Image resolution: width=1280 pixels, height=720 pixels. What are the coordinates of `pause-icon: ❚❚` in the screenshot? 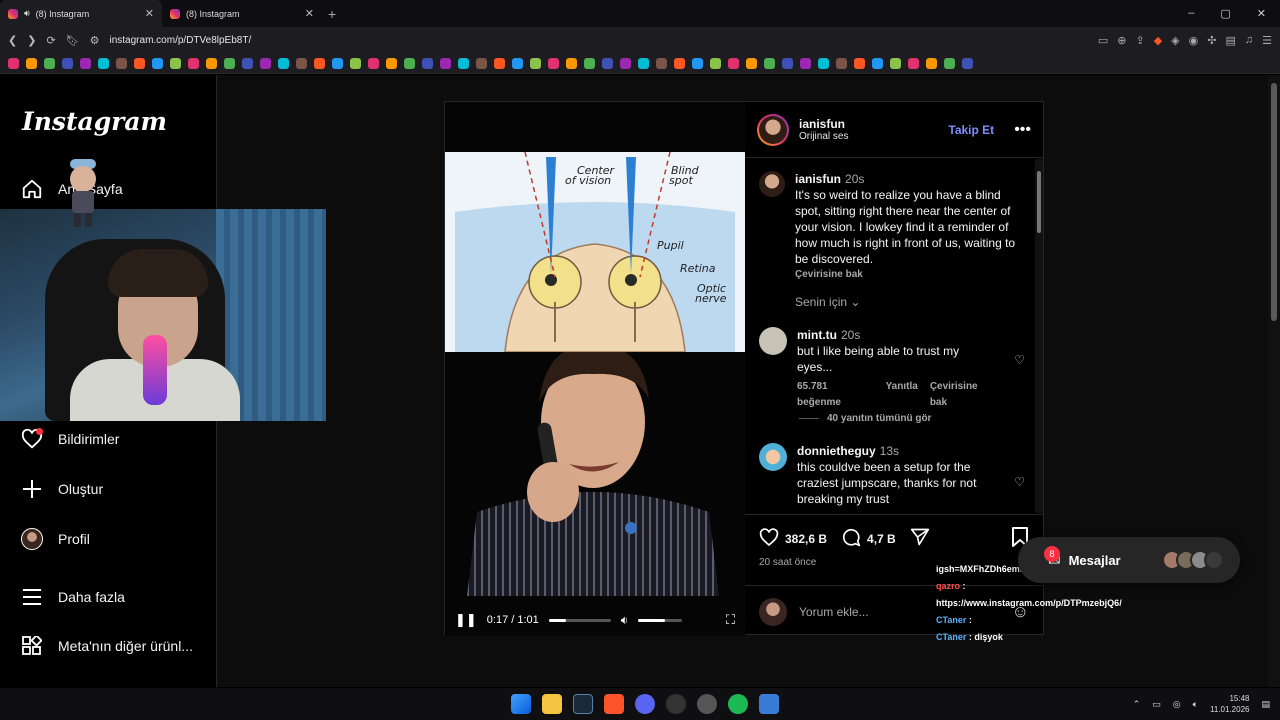 It's located at (466, 620).